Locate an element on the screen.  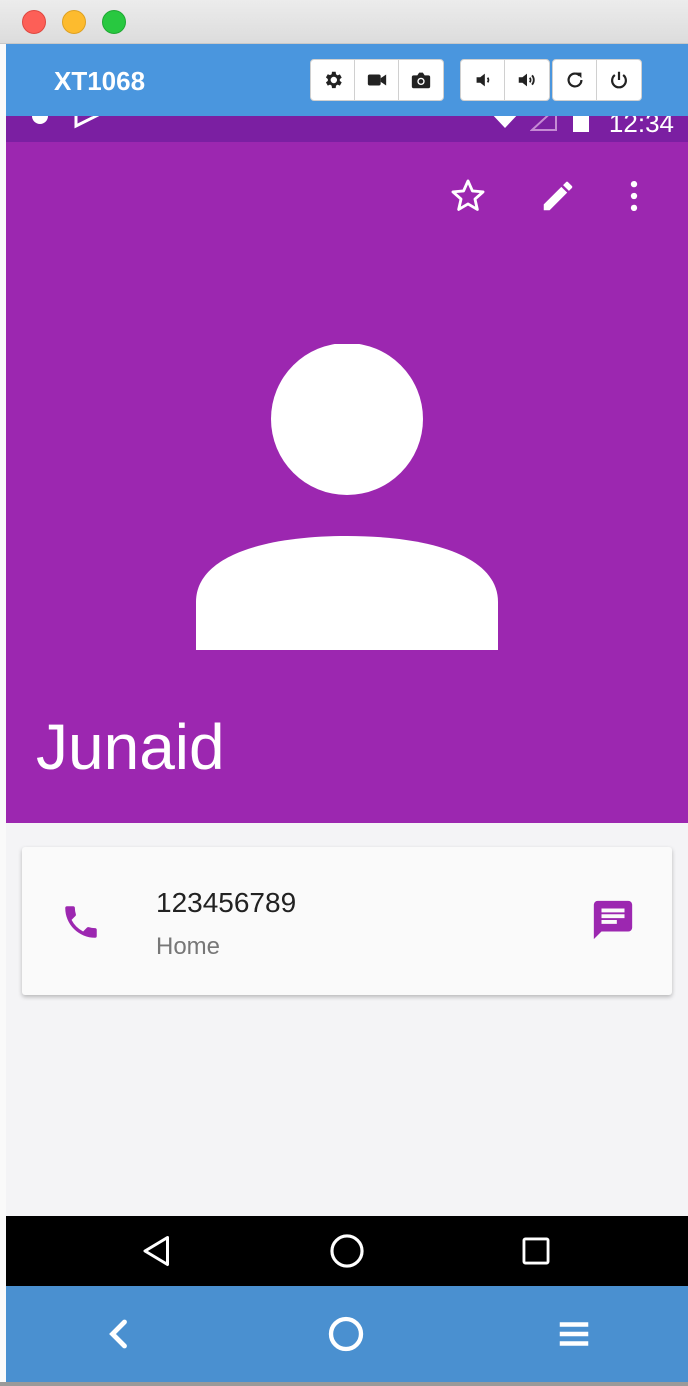
volume-down-button is located at coordinates (483, 80).